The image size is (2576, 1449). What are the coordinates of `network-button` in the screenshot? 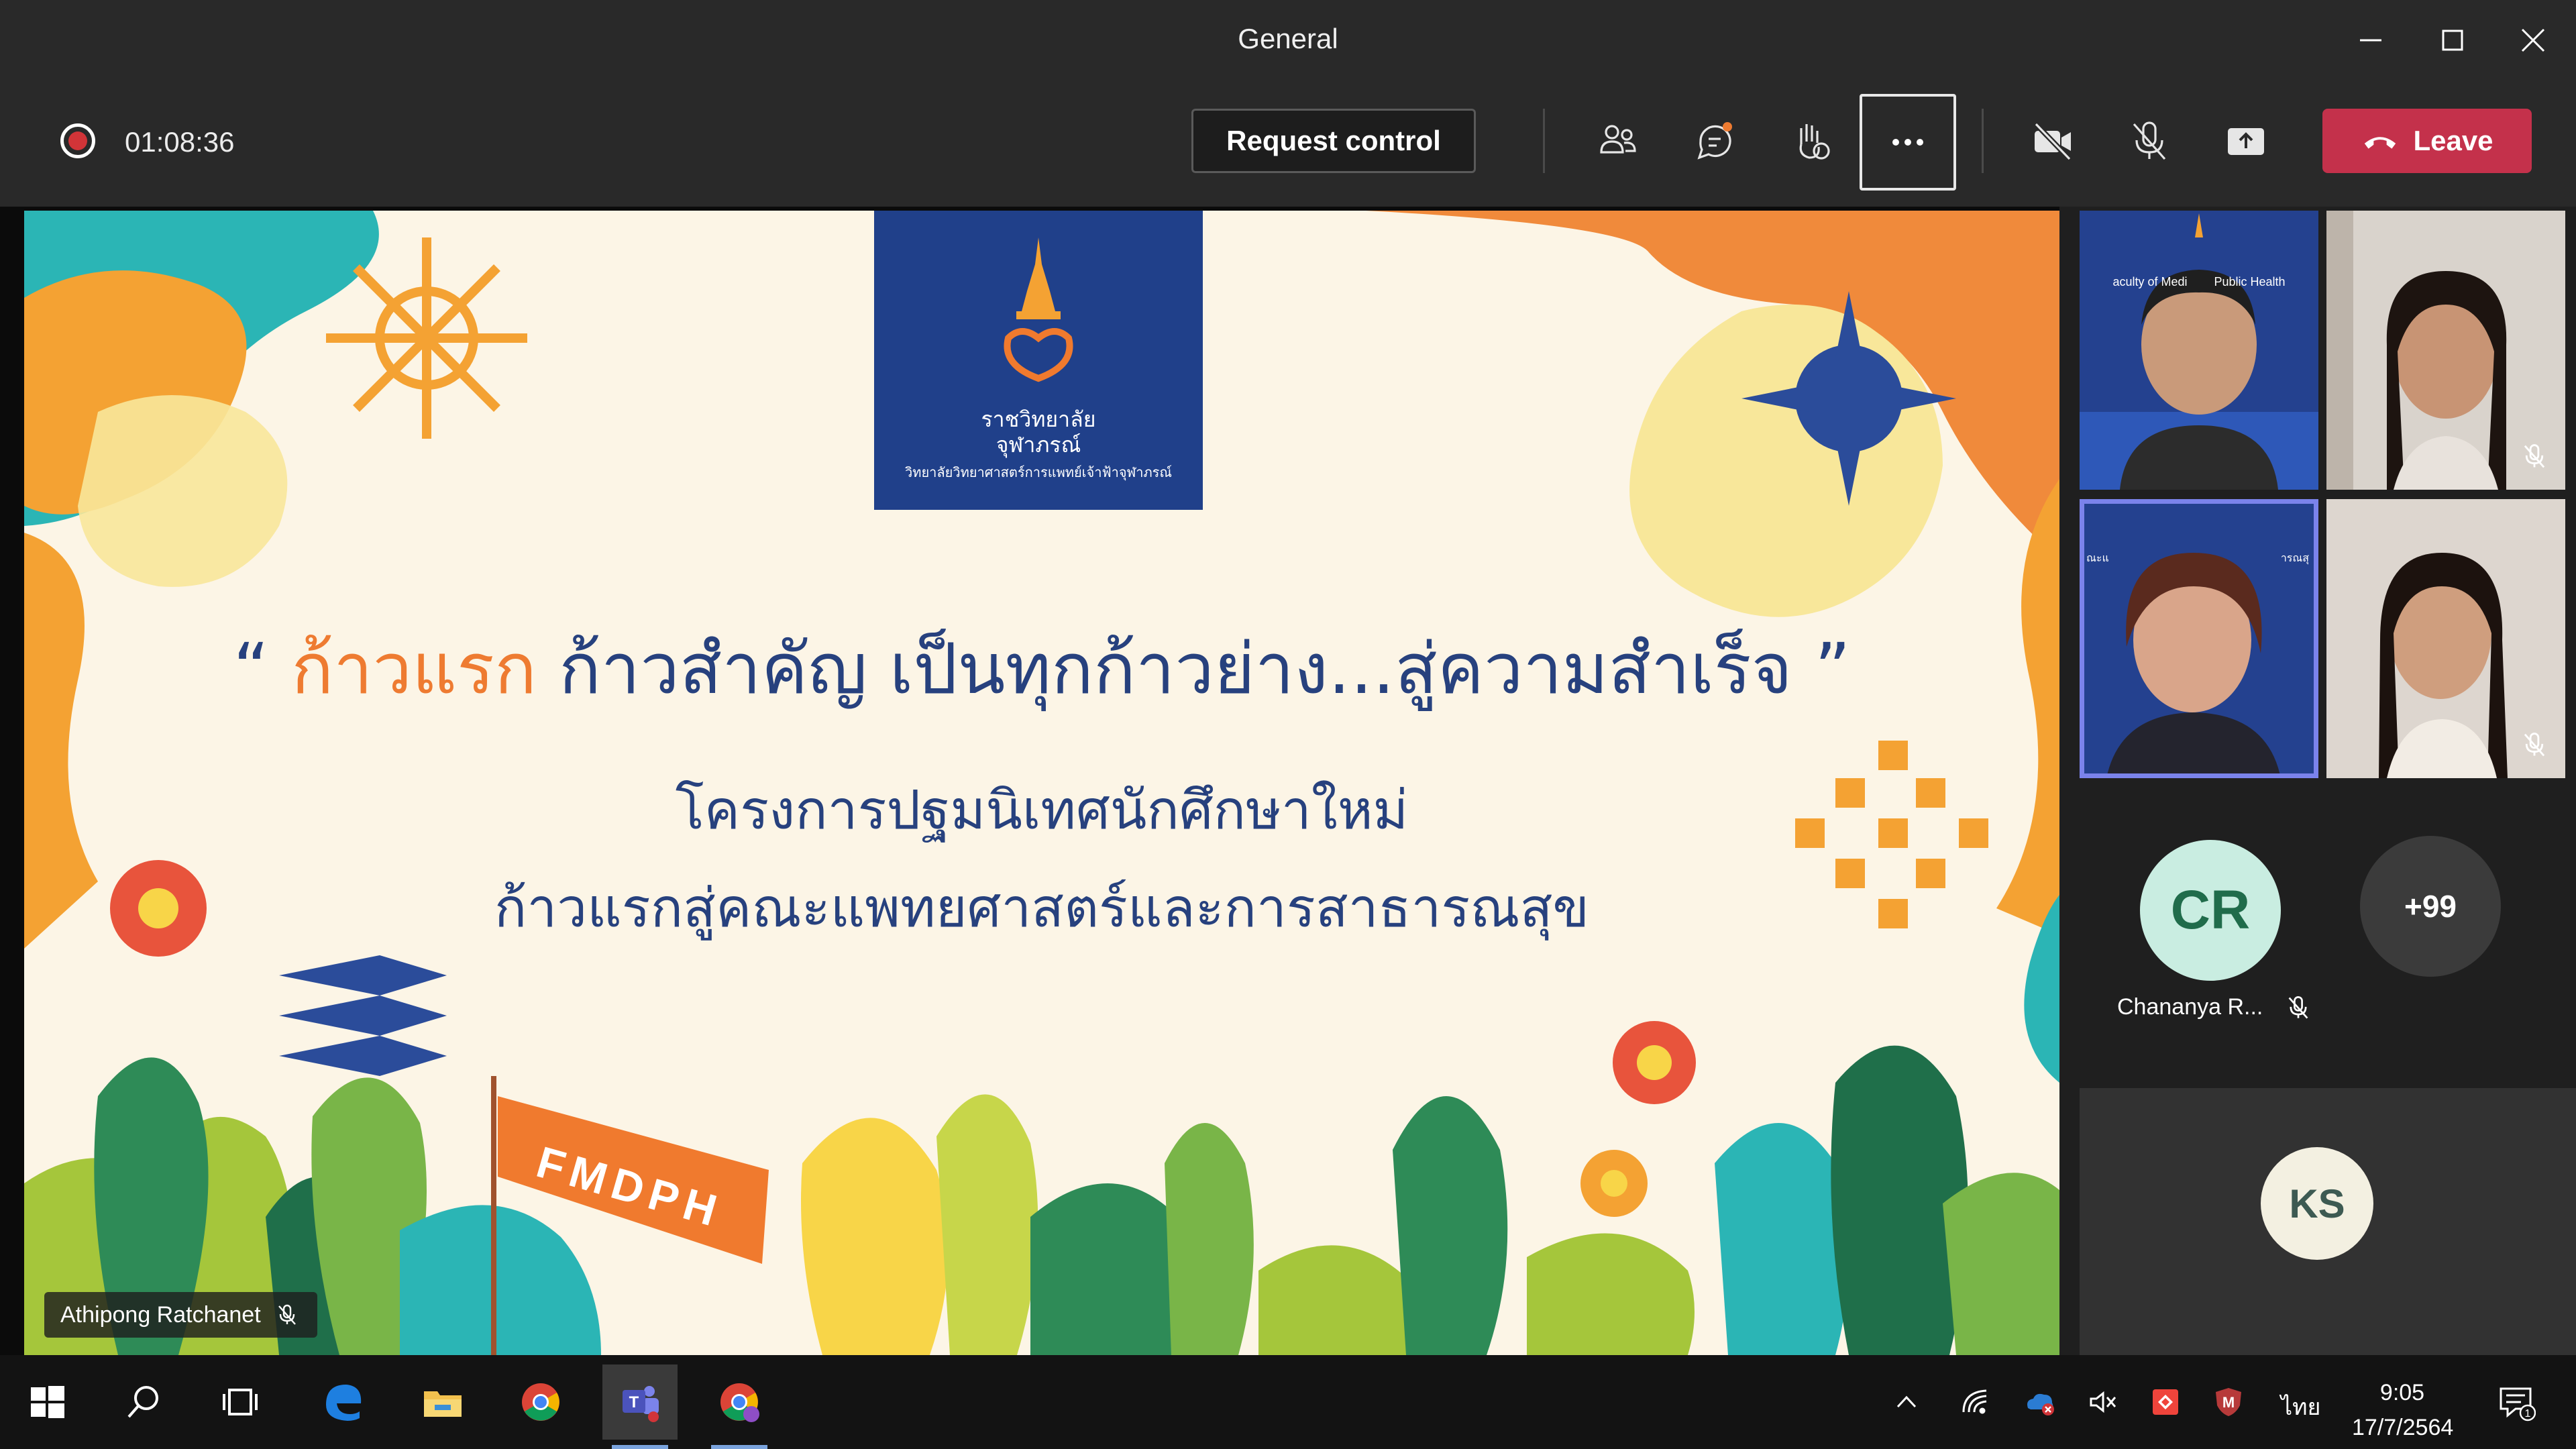 It's located at (1976, 1402).